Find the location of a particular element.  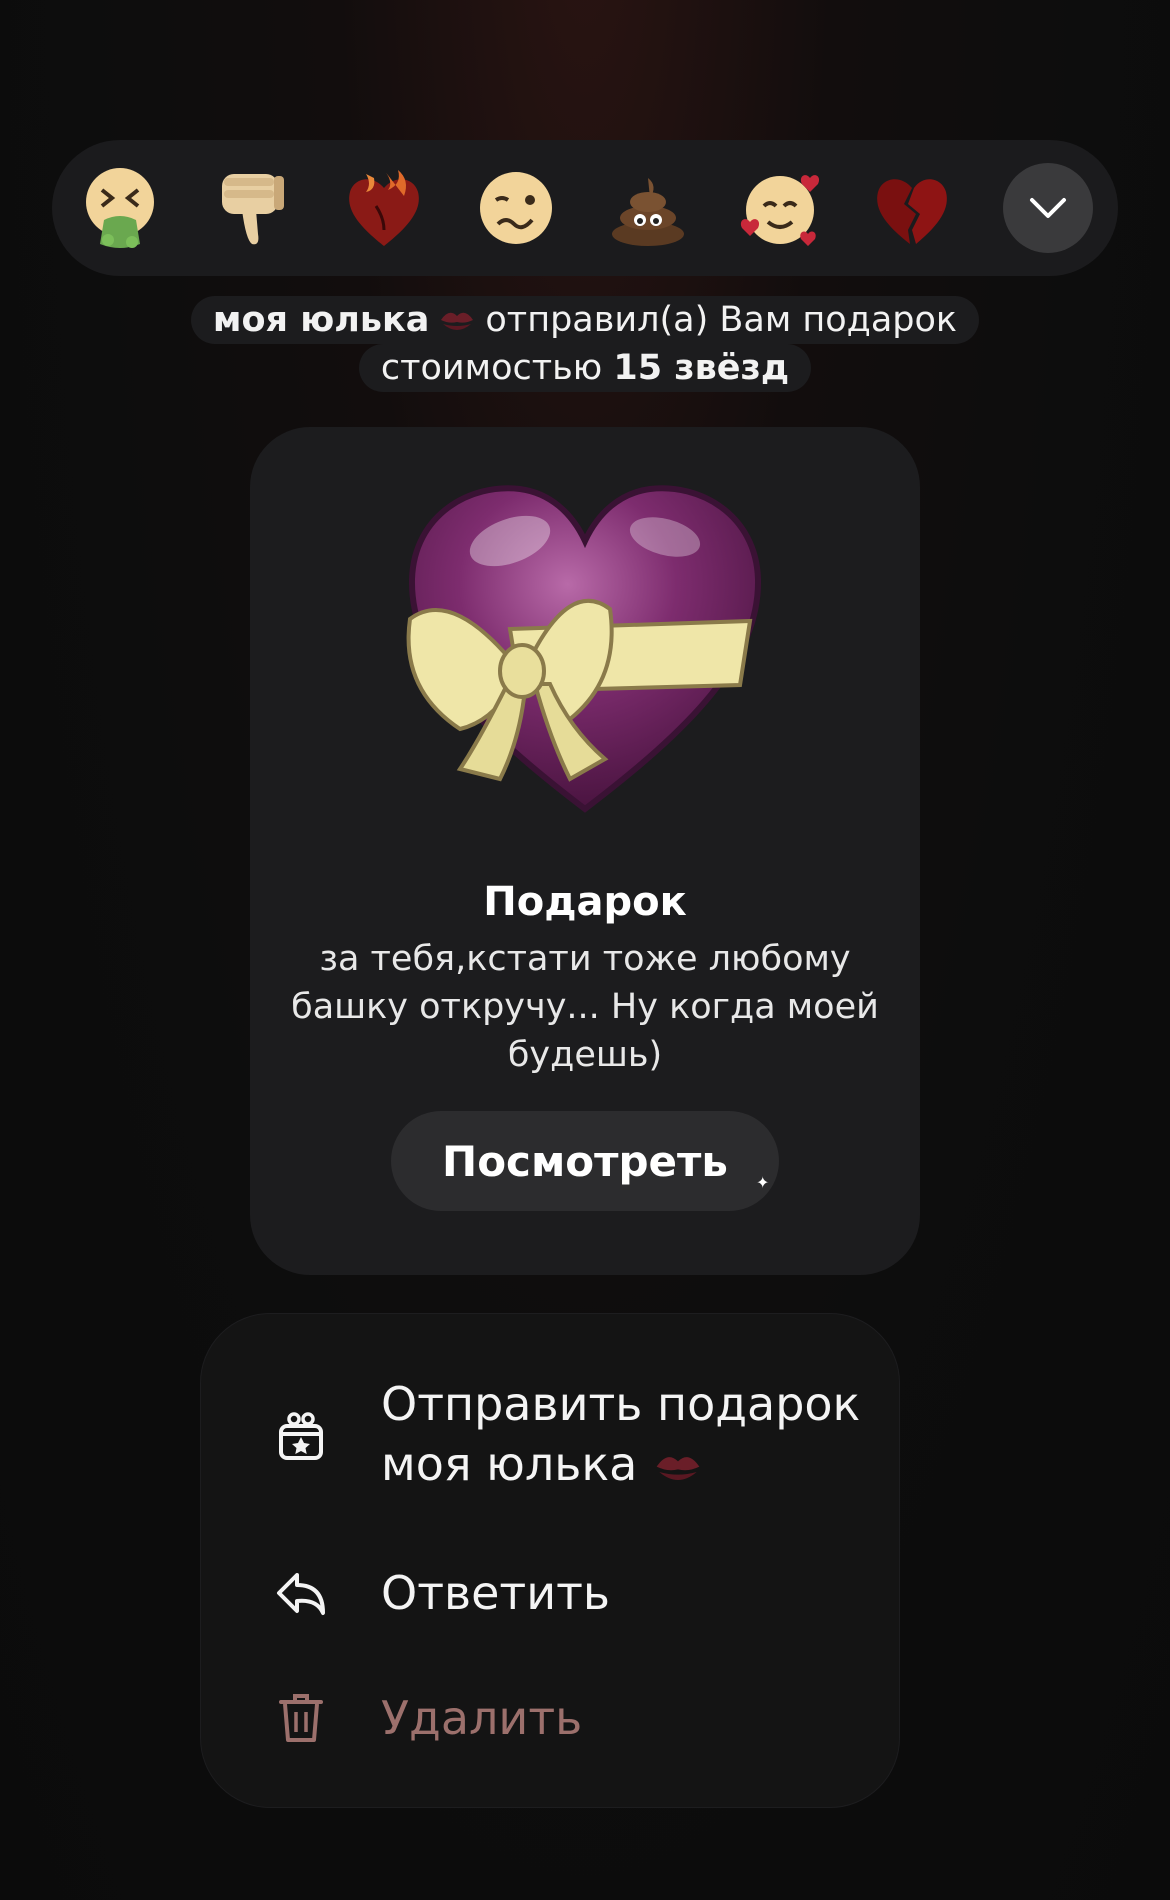

woozy-face-icon is located at coordinates (516, 208).